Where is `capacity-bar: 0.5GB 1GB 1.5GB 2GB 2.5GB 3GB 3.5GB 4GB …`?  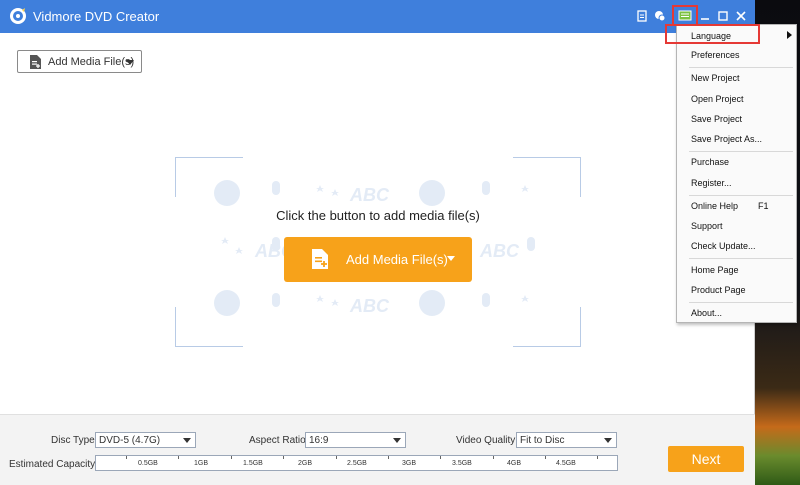
capacity-bar: 0.5GB 1GB 1.5GB 2GB 2.5GB 3GB 3.5GB 4GB … is located at coordinates (356, 463).